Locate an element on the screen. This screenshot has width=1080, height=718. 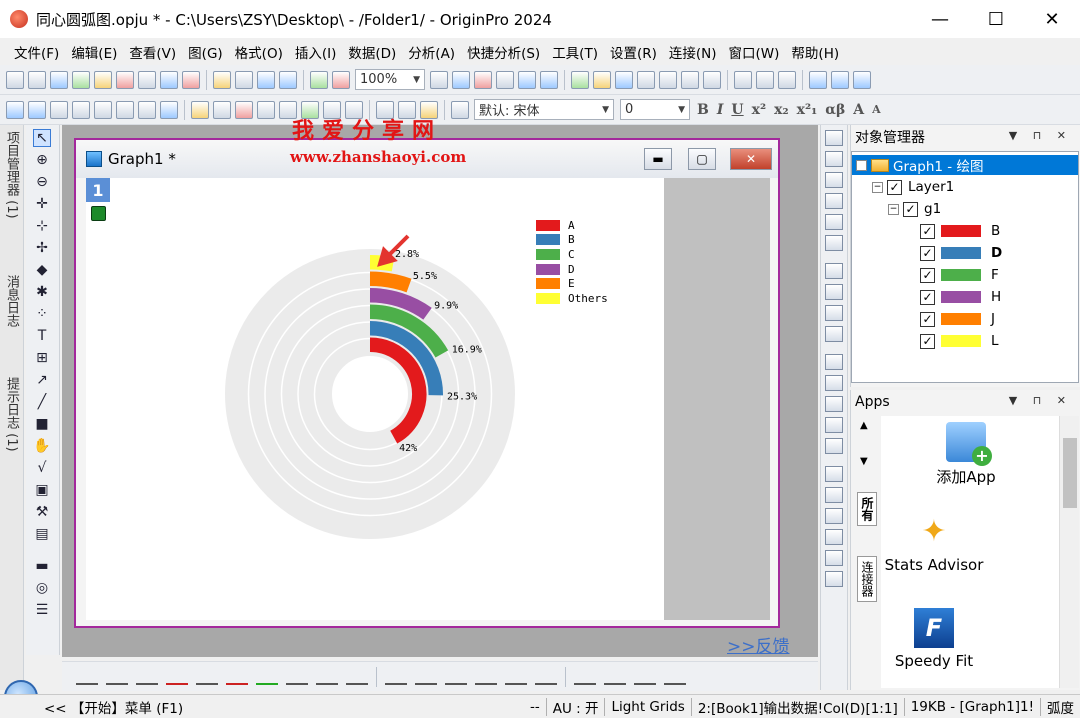
mask-tool-icon: ✱ is located at coordinates (42, 292).